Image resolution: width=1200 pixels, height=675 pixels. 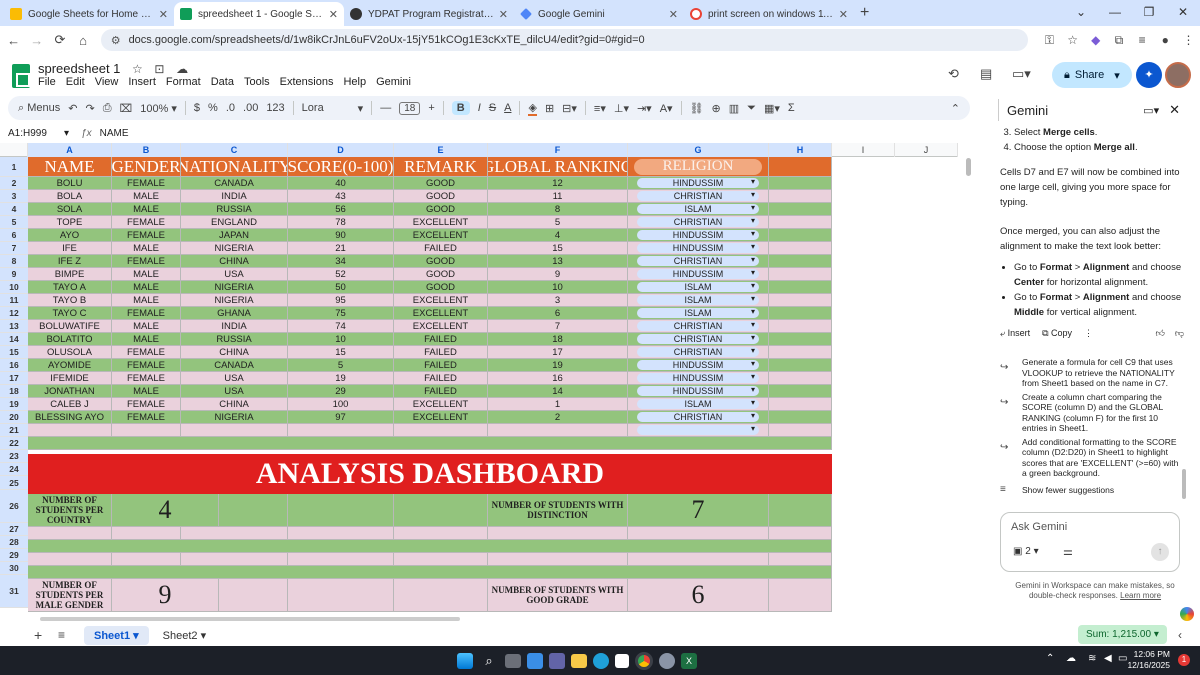 I want to click on close-icon: ✕, so click(x=1174, y=110).